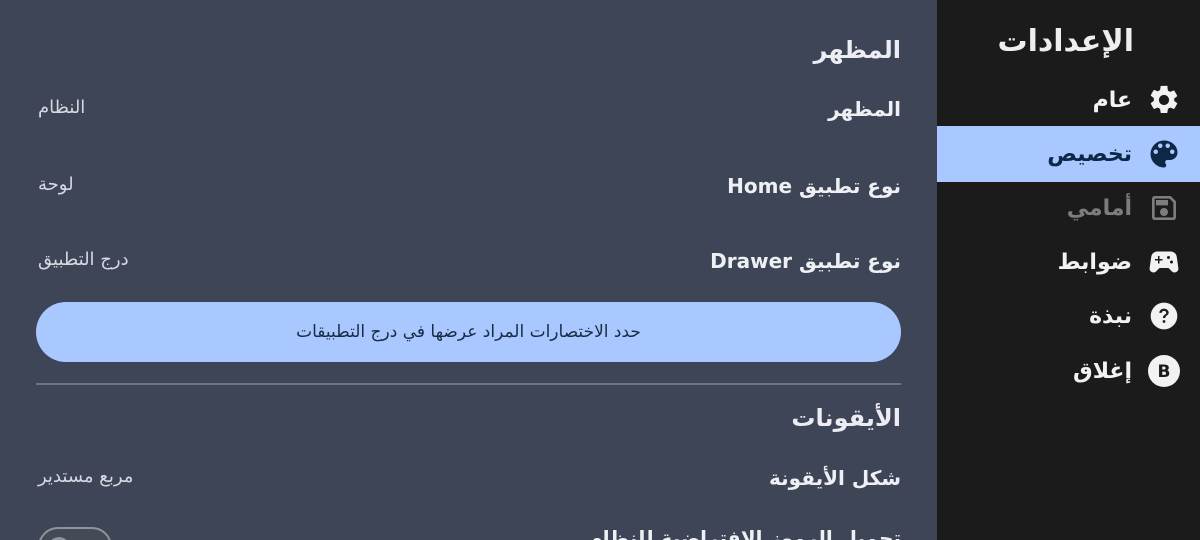 The width and height of the screenshot is (1200, 540). I want to click on sidebar-item-controls: ضوابط, so click(1068, 262).